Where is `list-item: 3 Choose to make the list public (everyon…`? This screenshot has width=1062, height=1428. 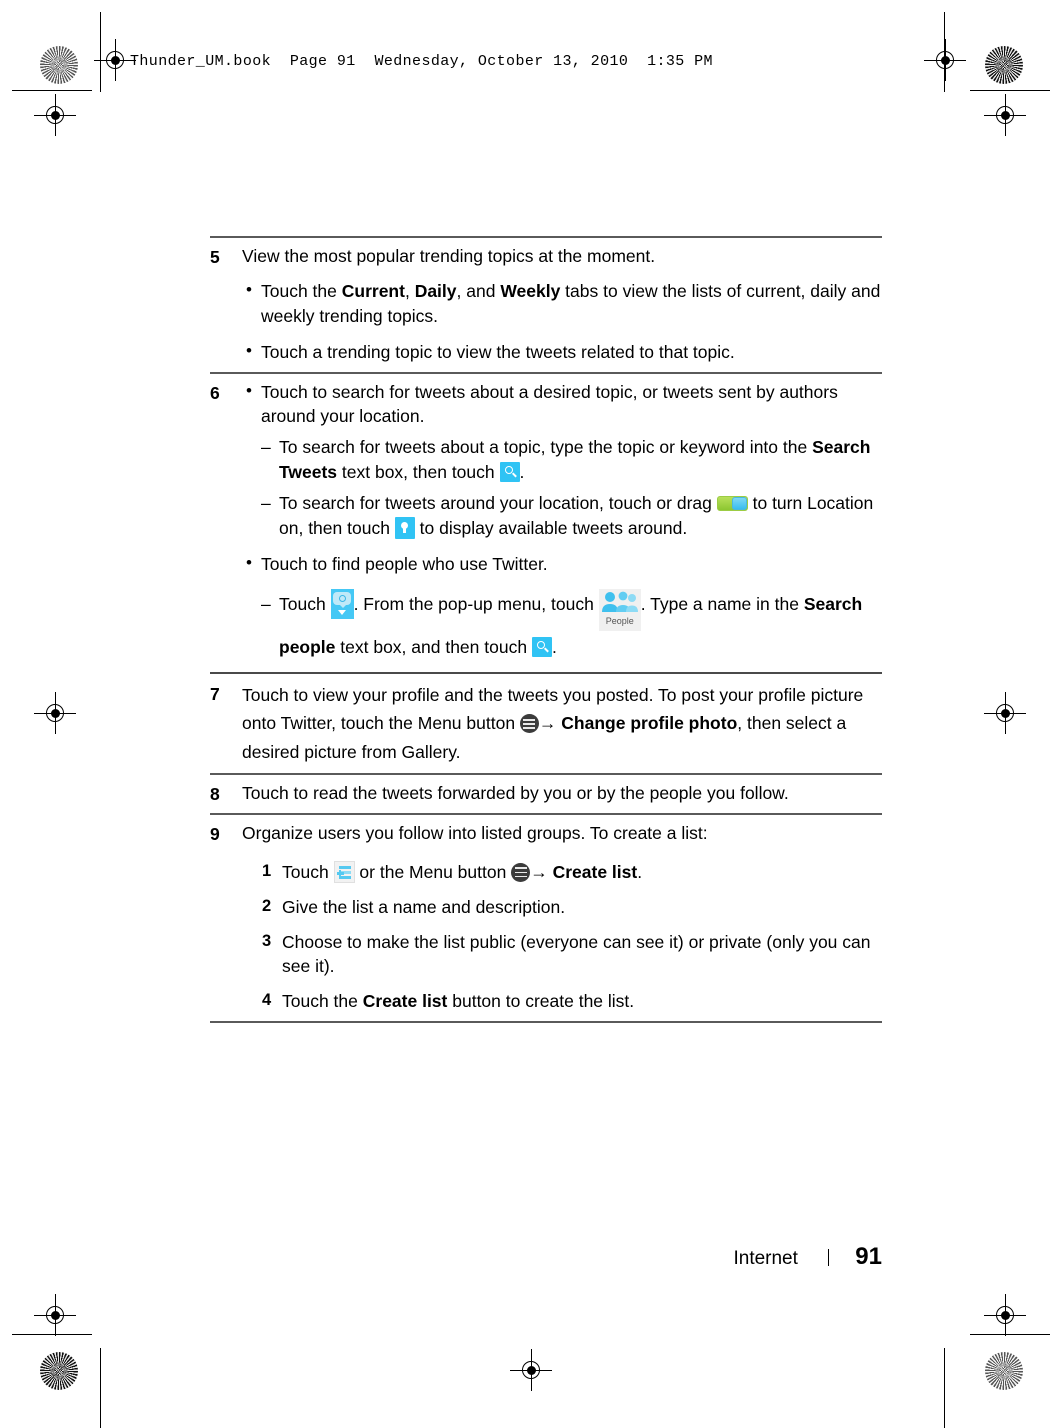 list-item: 3 Choose to make the list public (everyon… is located at coordinates (572, 955).